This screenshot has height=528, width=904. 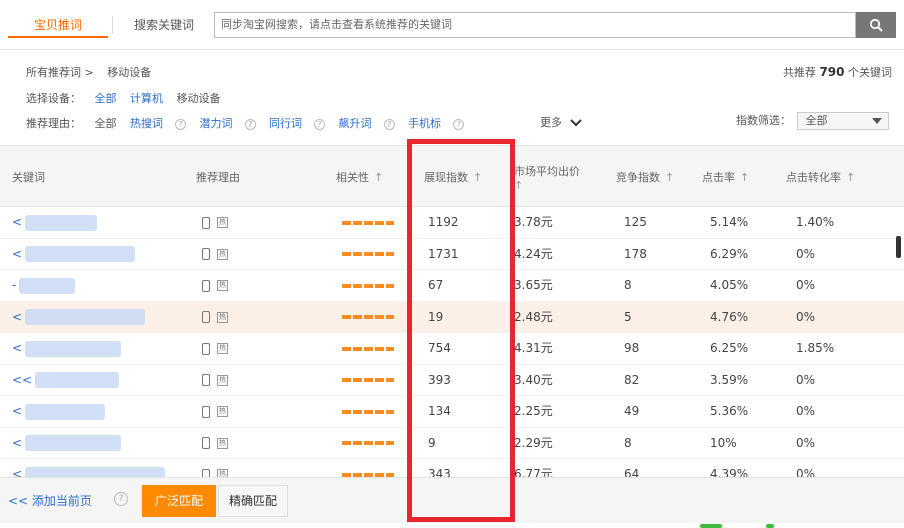 What do you see at coordinates (179, 501) in the screenshot?
I see `broad-match-button: 广泛匹配` at bounding box center [179, 501].